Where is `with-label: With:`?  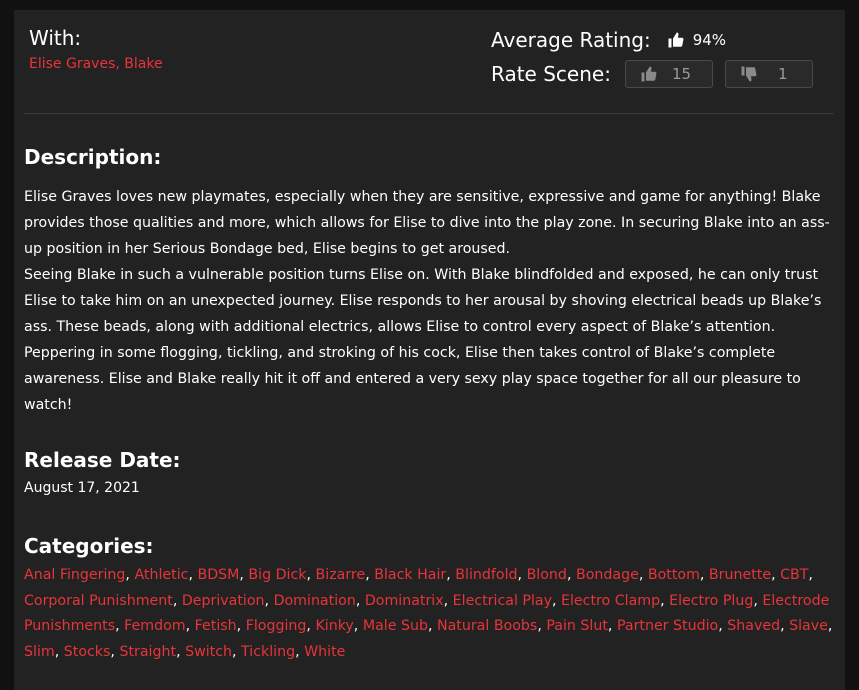
with-label: With: is located at coordinates (55, 38).